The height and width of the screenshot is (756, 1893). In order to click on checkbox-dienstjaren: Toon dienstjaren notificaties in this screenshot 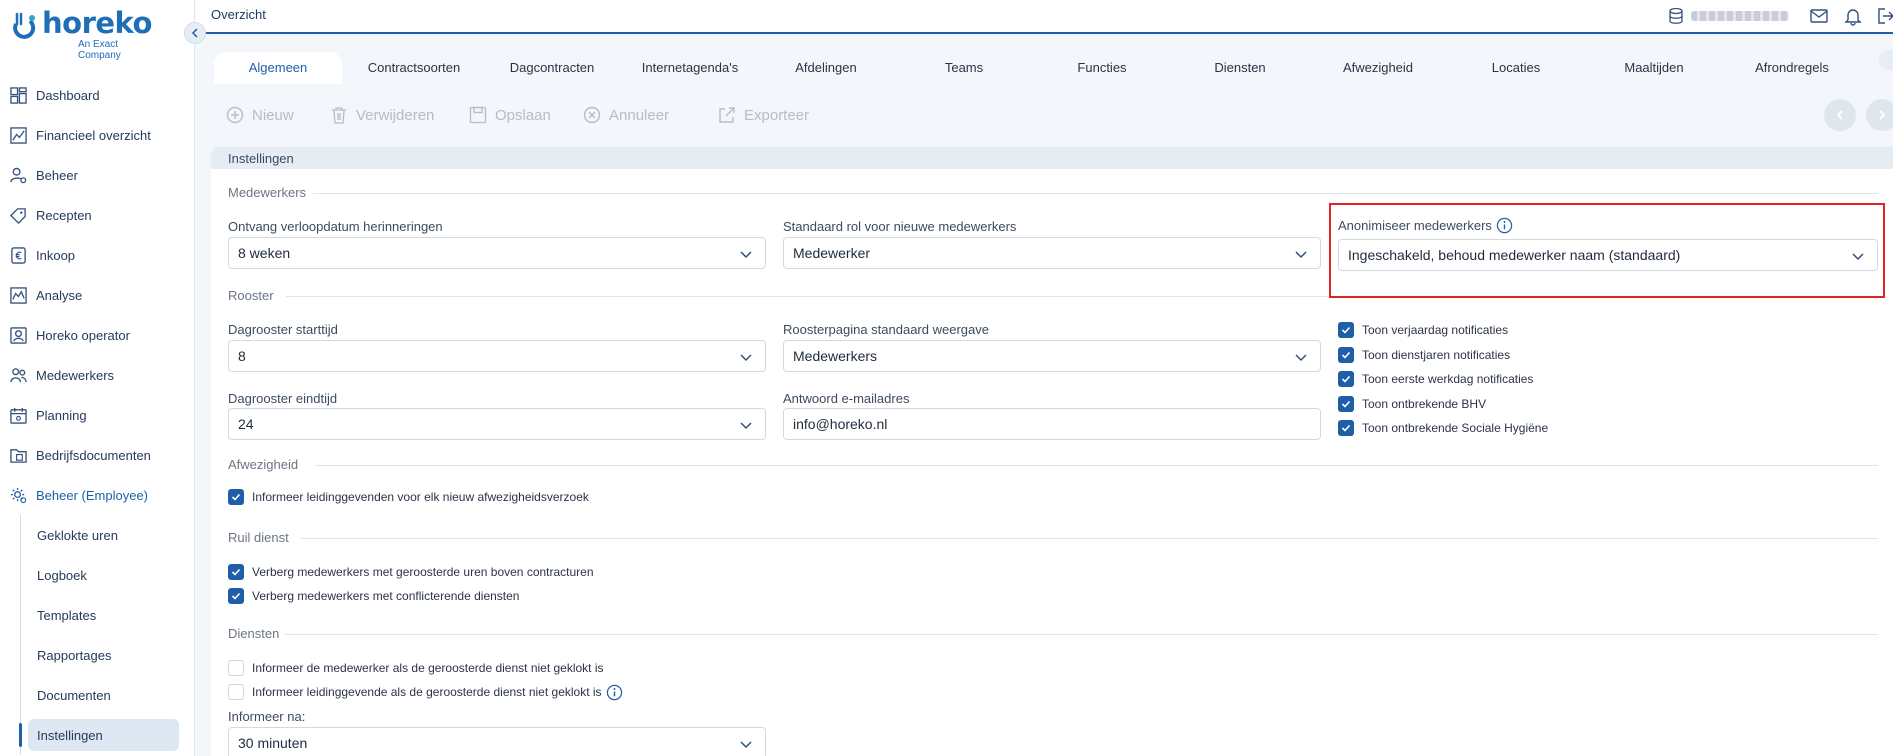, I will do `click(1424, 355)`.